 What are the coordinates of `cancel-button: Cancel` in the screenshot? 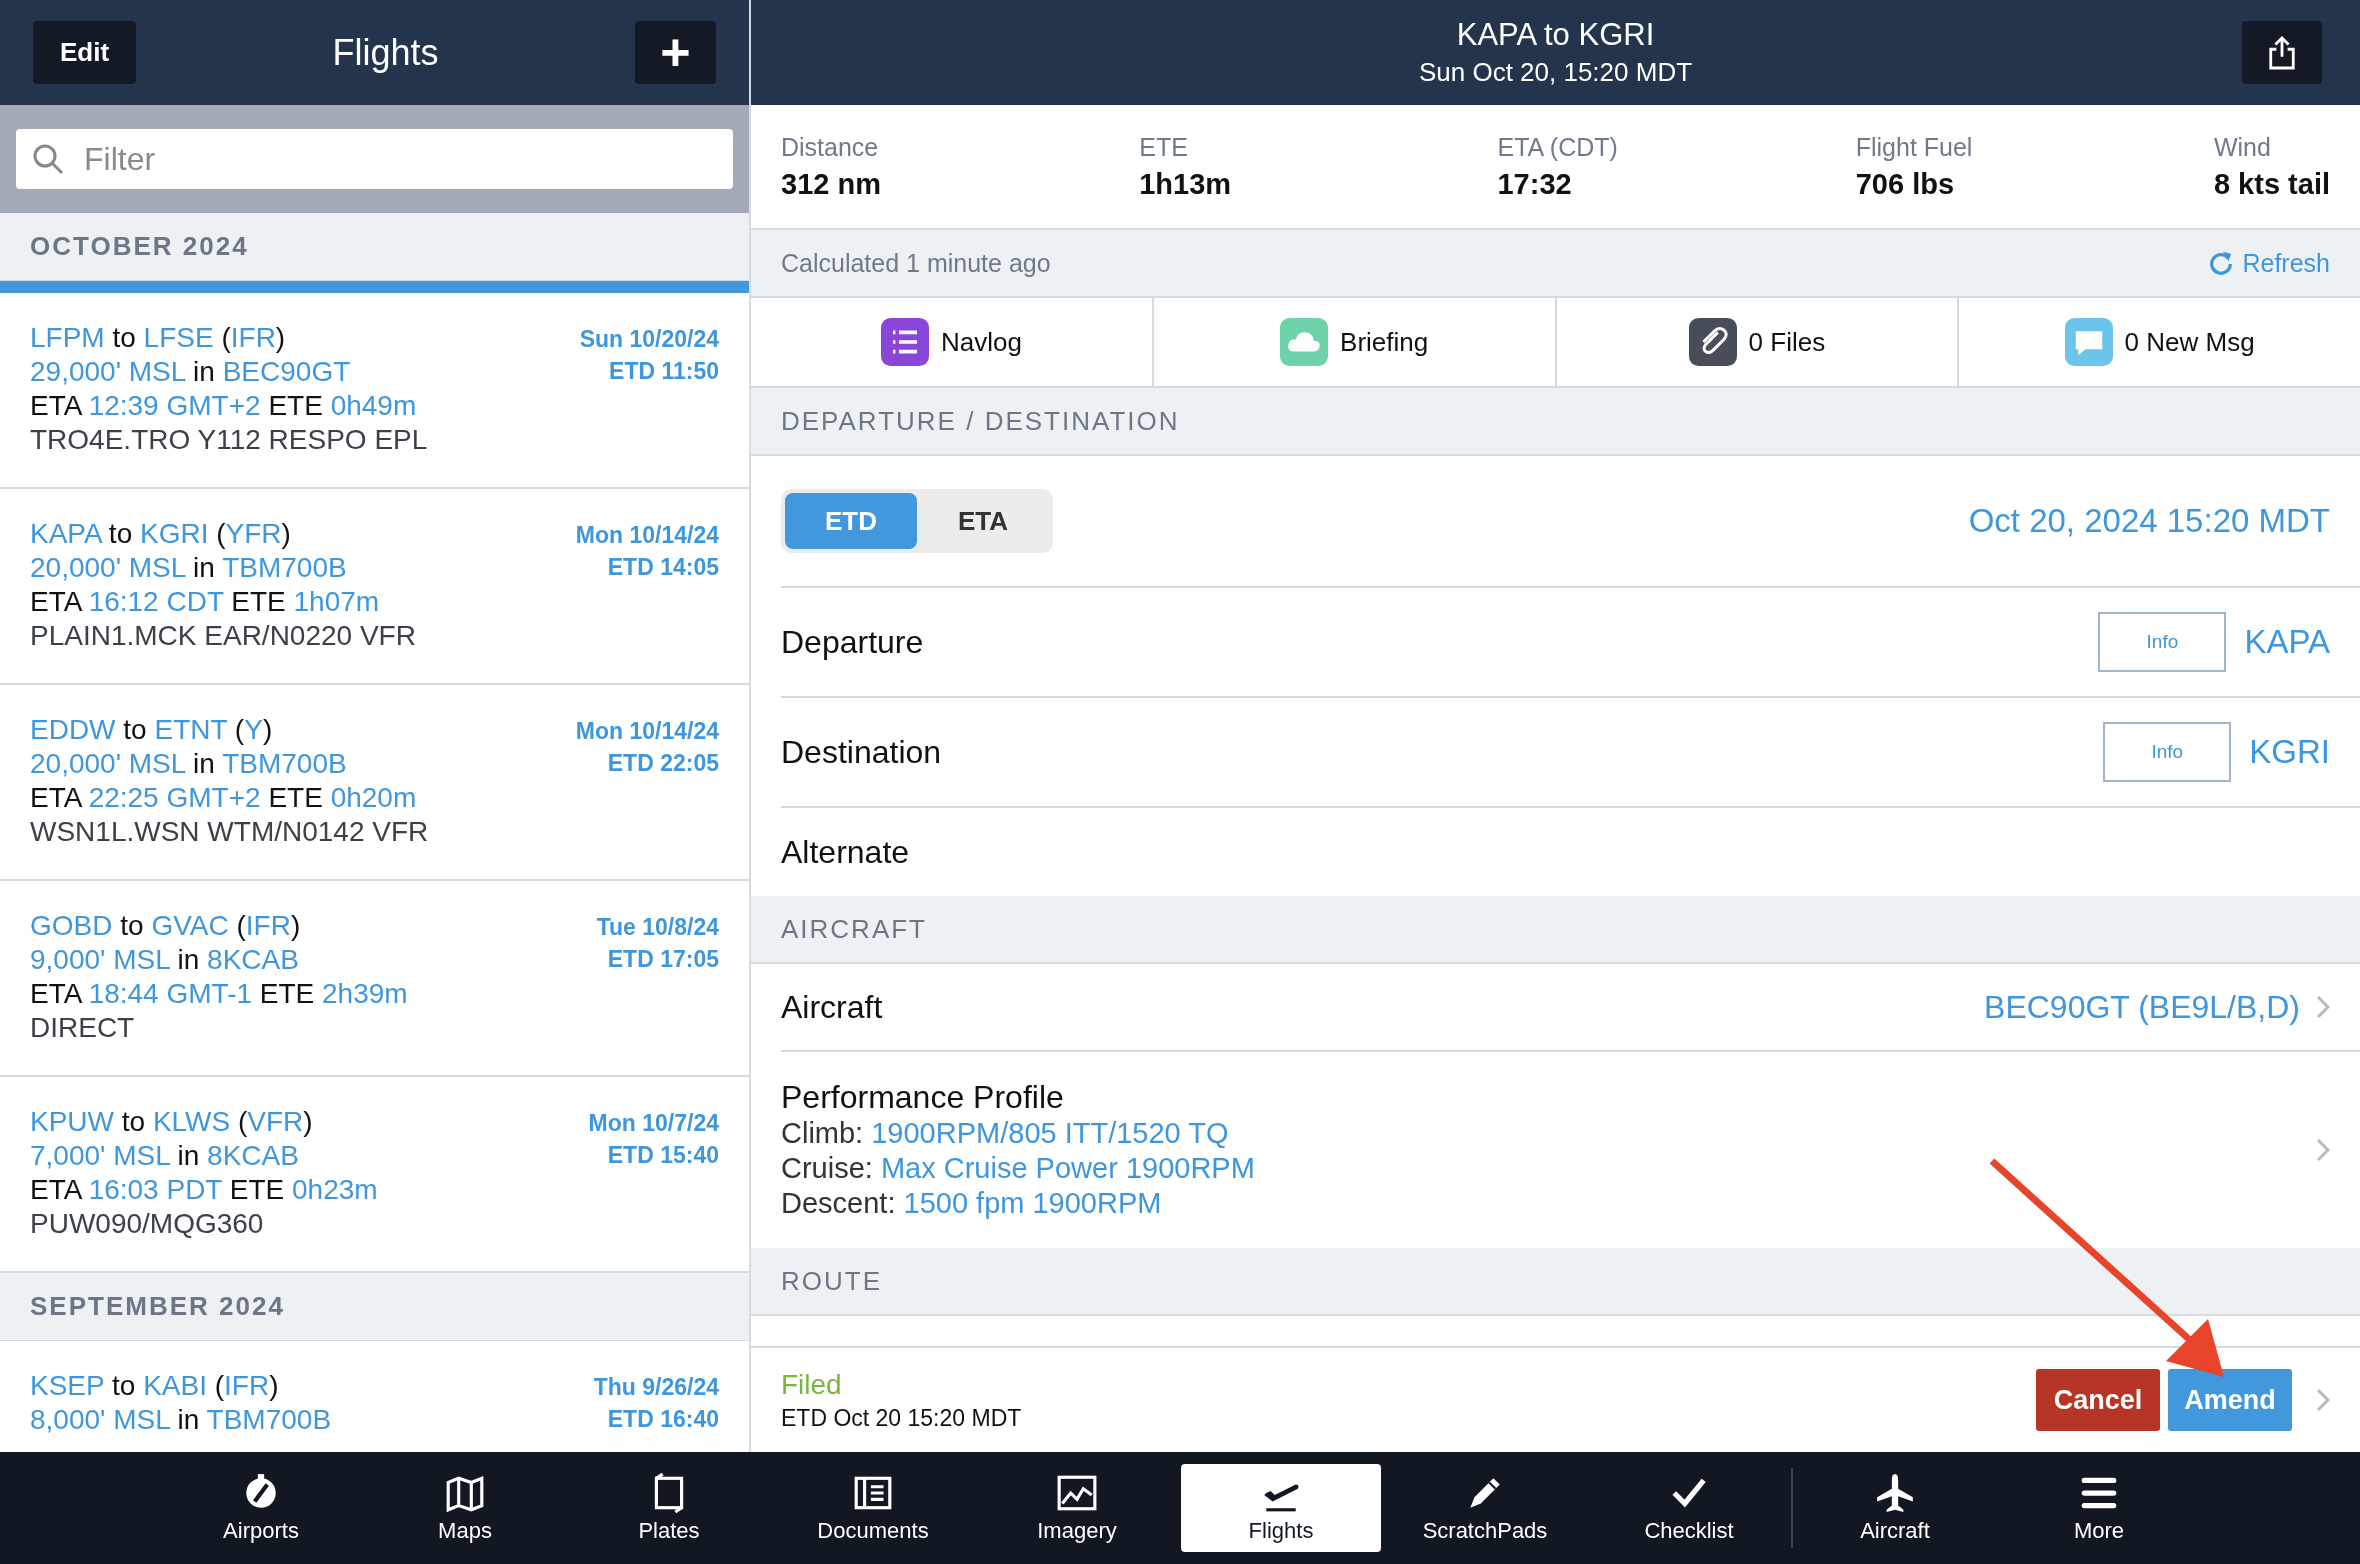 It's located at (2098, 1400).